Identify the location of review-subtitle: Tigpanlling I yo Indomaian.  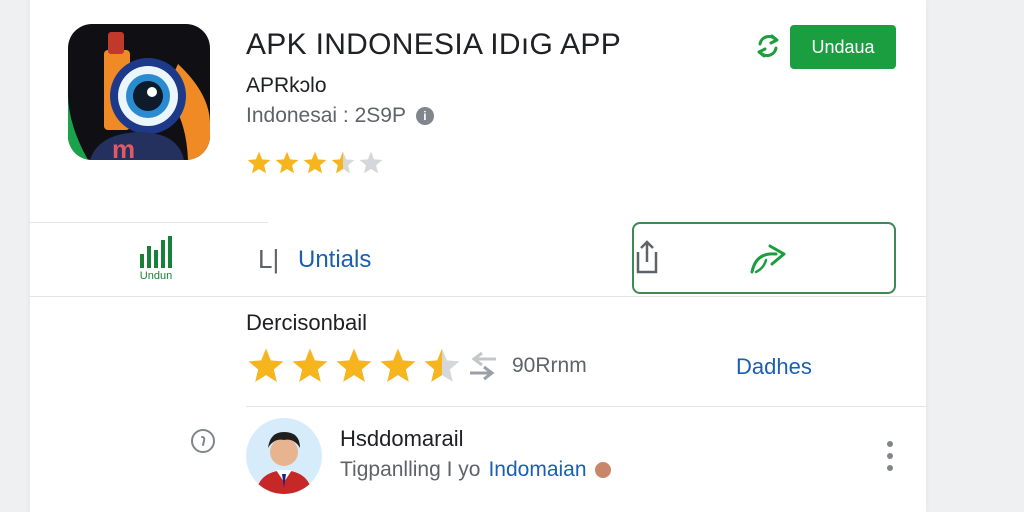
(475, 470).